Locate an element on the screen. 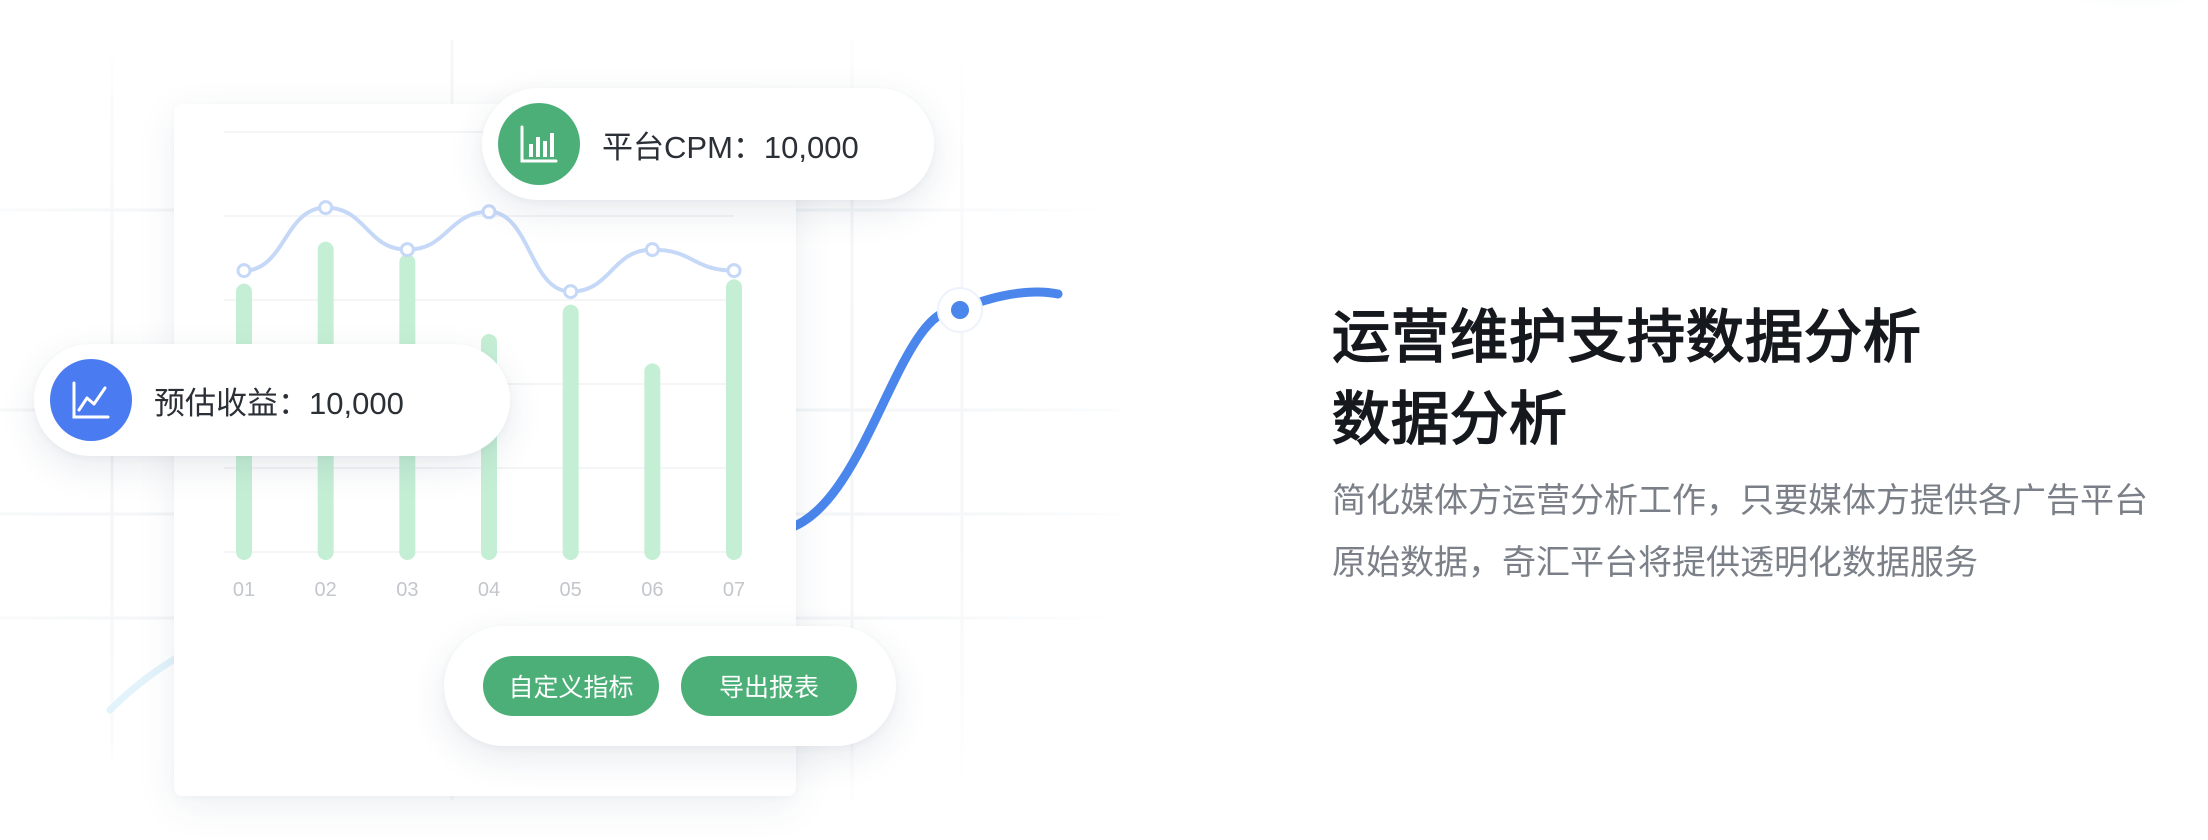 This screenshot has height=840, width=2208. section-title: 运营维护支持数据分析 is located at coordinates (1627, 337).